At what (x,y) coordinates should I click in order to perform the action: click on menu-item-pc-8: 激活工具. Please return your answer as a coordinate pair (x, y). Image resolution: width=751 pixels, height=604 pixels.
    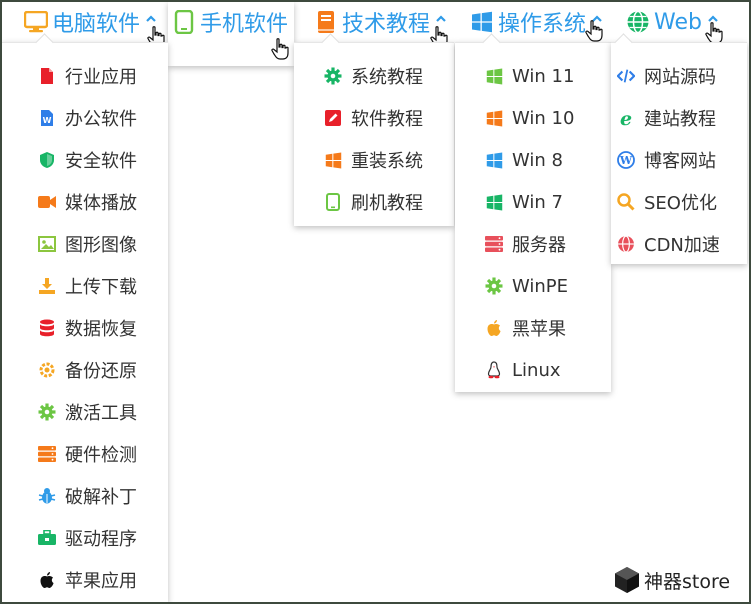
    Looking at the image, I should click on (103, 412).